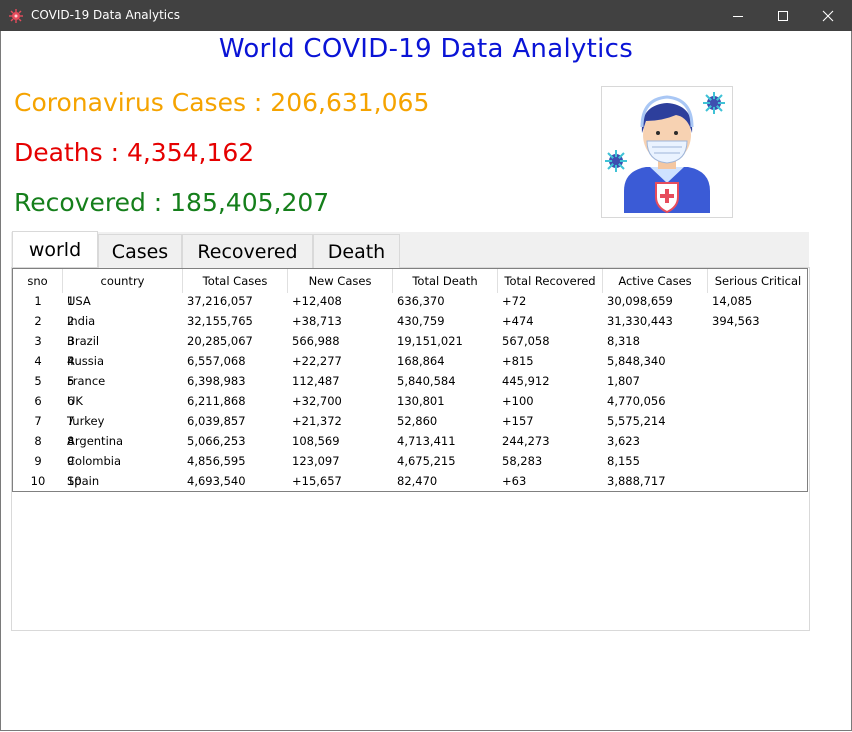 The width and height of the screenshot is (852, 732). Describe the element at coordinates (216, 441) in the screenshot. I see `cell-total-cases: 5,066,253` at that location.